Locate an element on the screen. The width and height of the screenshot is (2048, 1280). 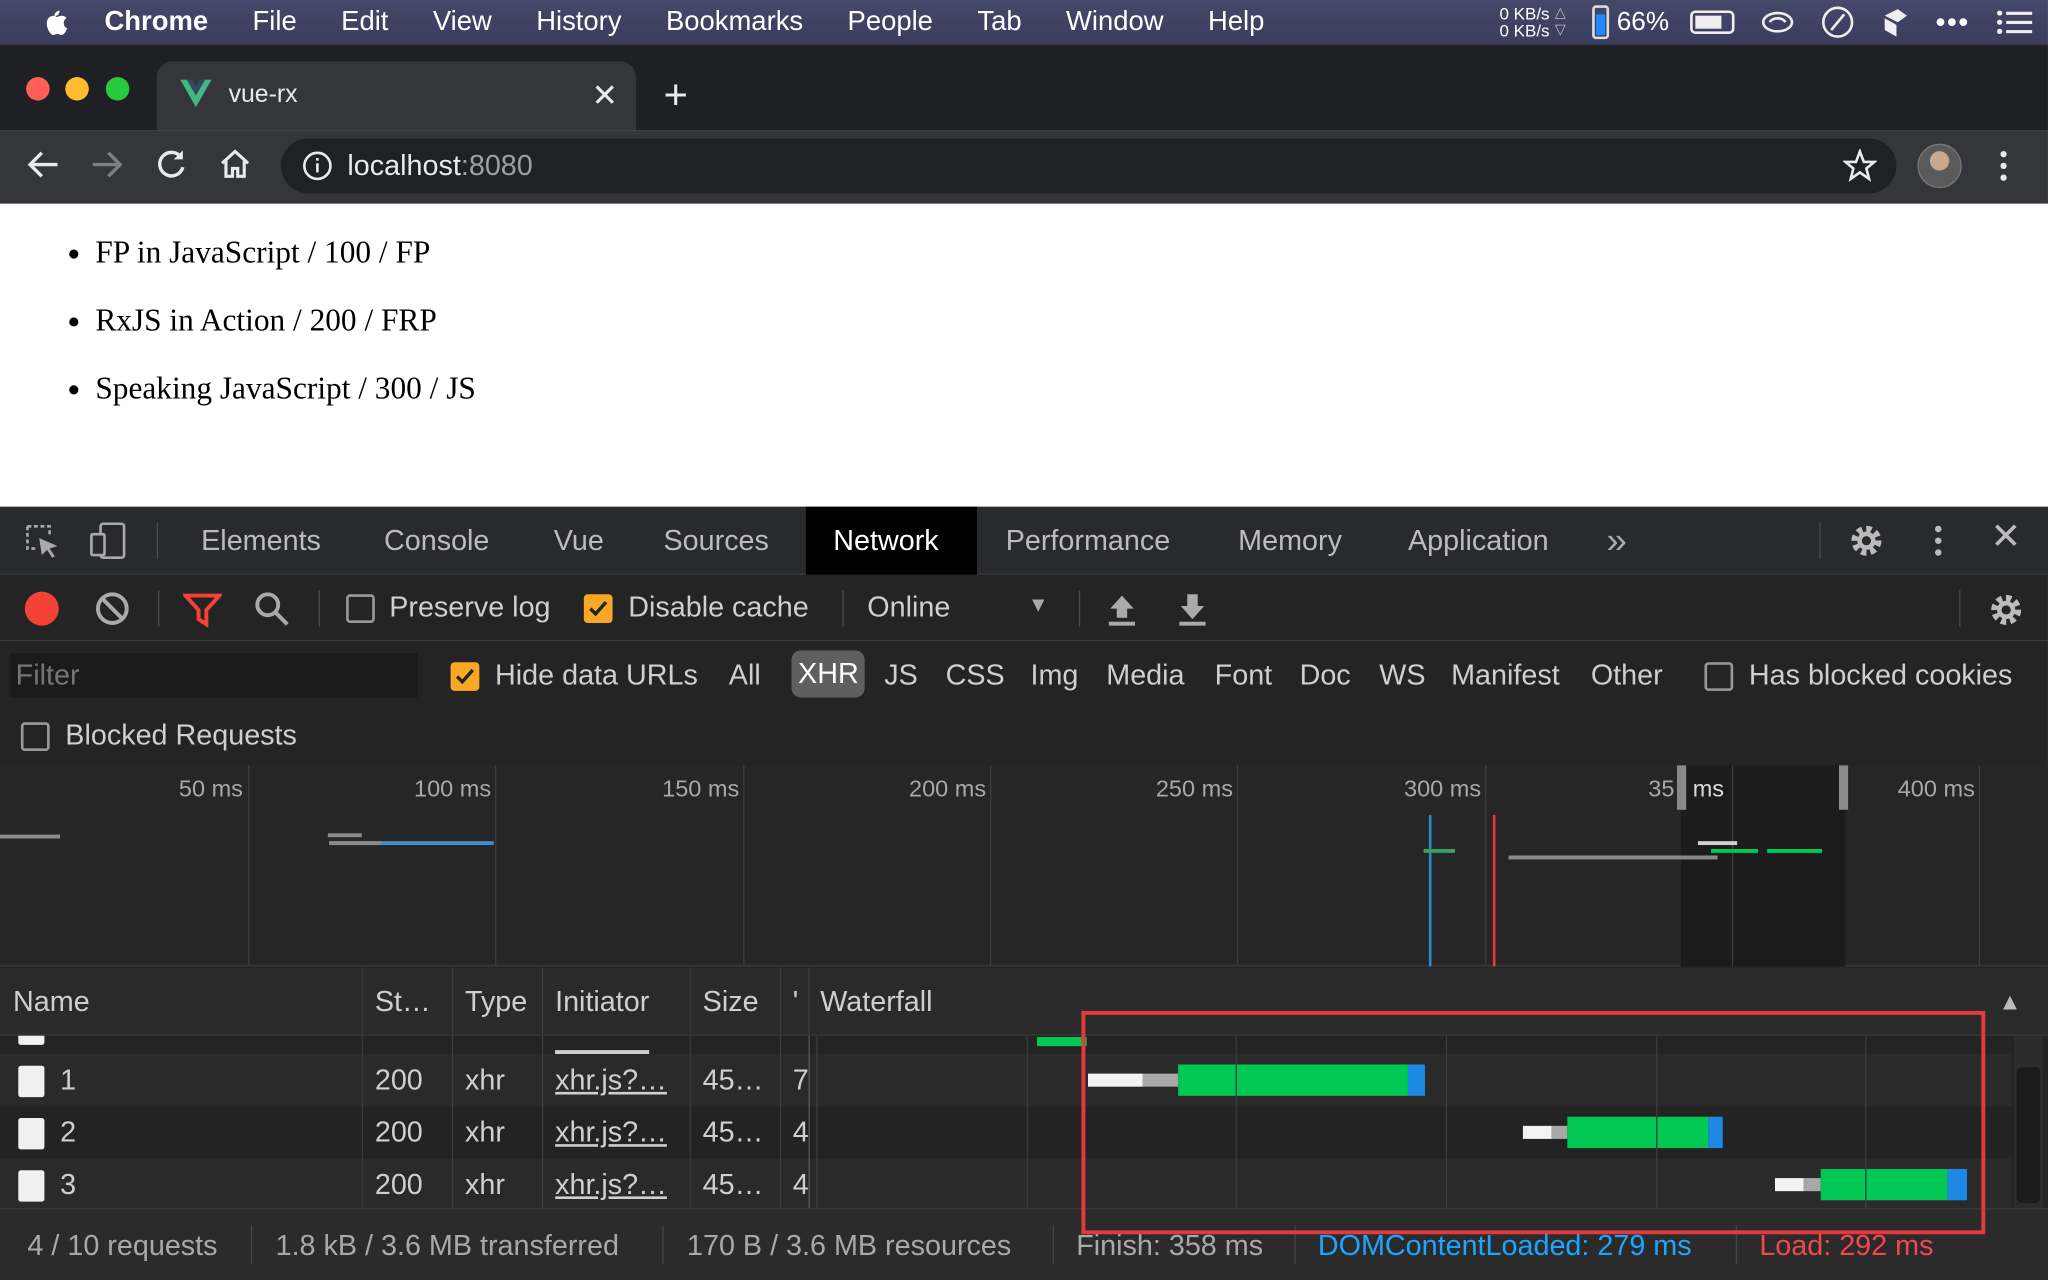
new-tab-button: + is located at coordinates (675, 94).